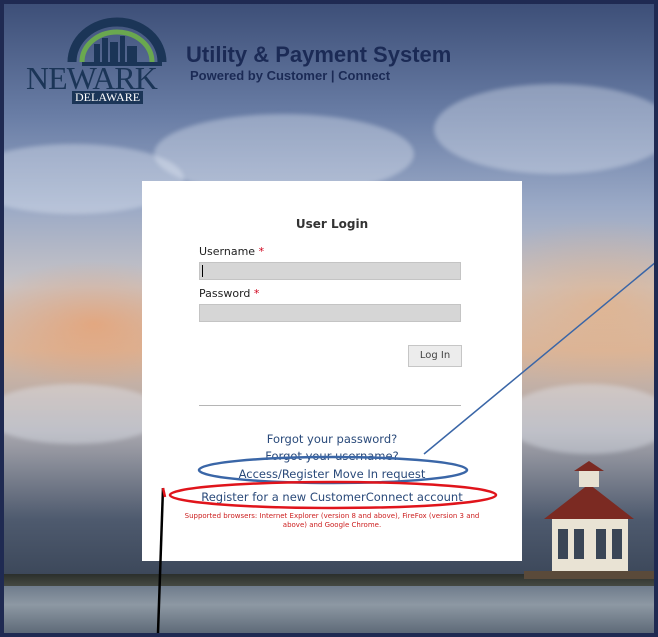 The width and height of the screenshot is (658, 637). I want to click on annotation-pointer-line, so click(538, 358).